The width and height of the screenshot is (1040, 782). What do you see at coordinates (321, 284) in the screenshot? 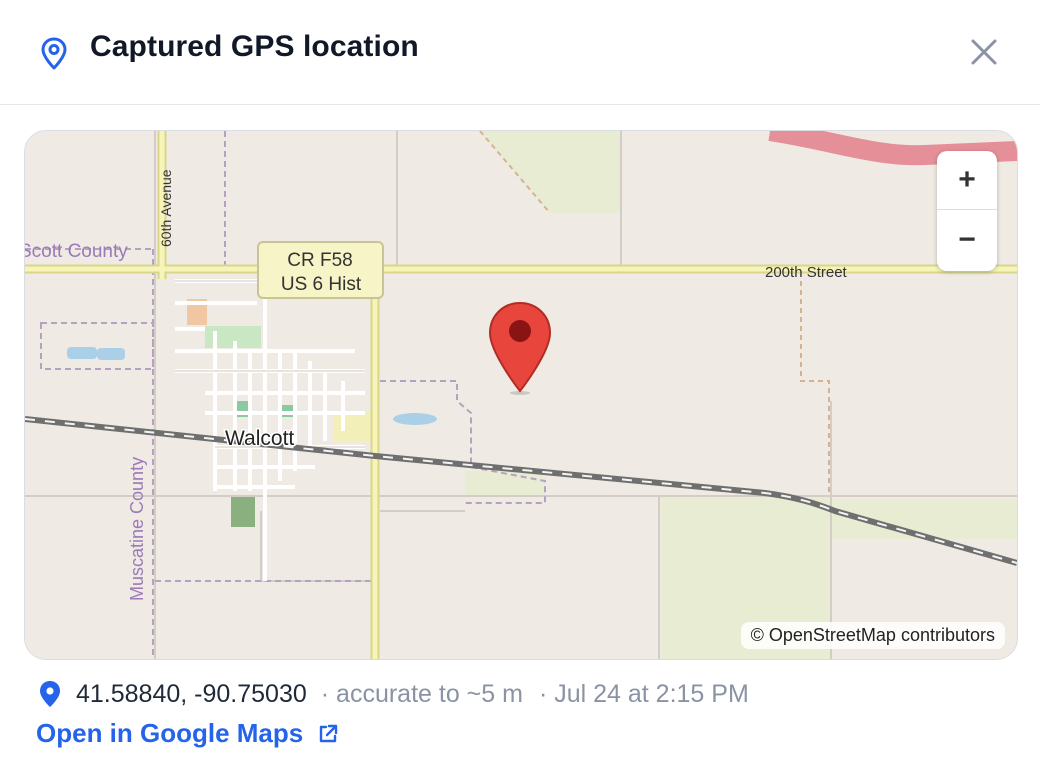
I see `route-shield-line2: US 6 Hist` at bounding box center [321, 284].